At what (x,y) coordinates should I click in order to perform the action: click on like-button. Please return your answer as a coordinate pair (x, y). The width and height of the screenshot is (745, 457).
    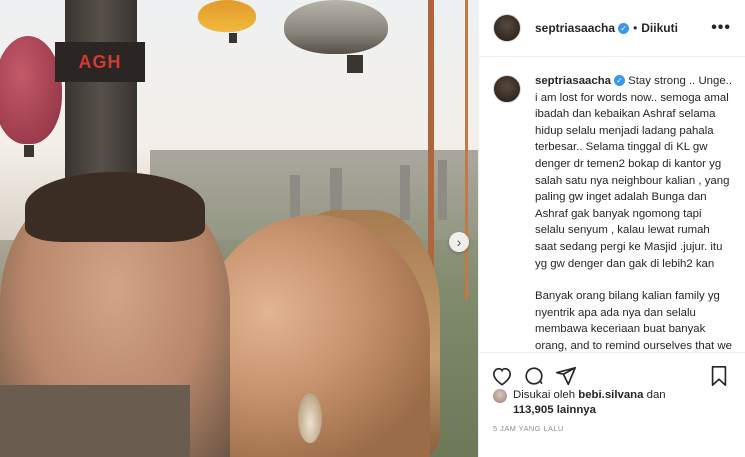
    Looking at the image, I should click on (502, 376).